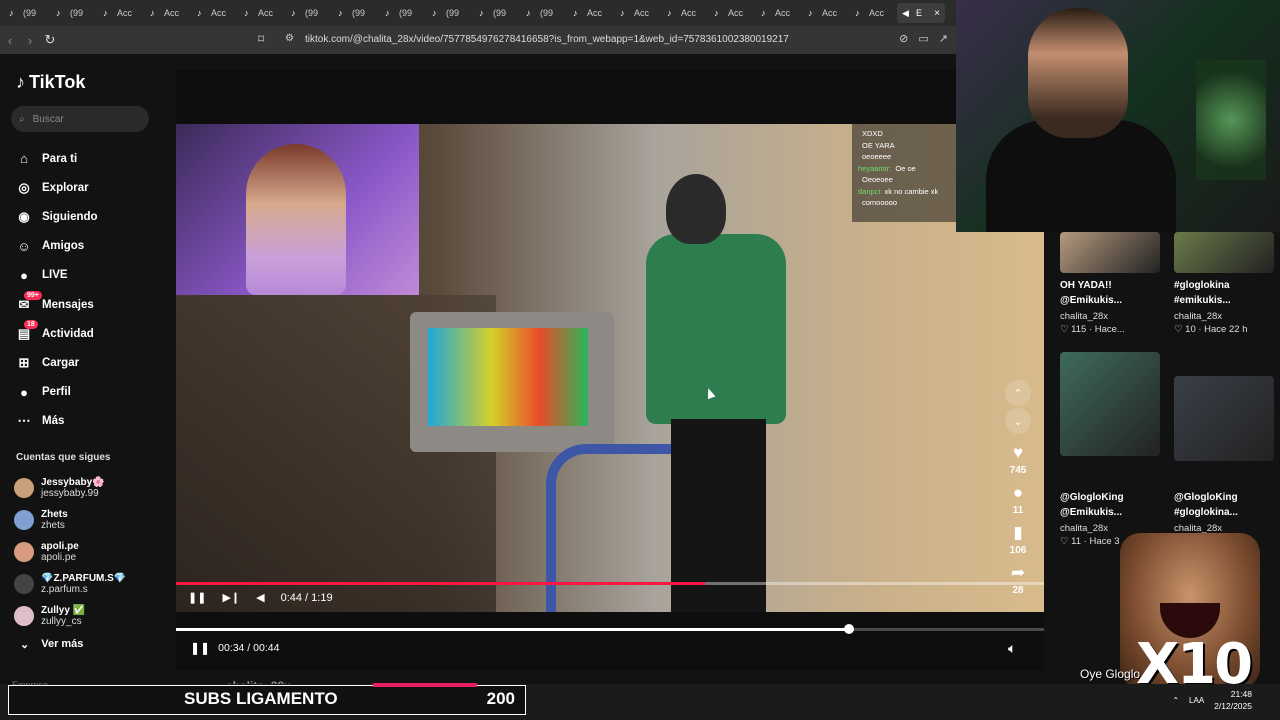 The image size is (1280, 720). I want to click on following-item: 💎Z.PARFUM.S💎 z.parfum.s, so click(70, 584).